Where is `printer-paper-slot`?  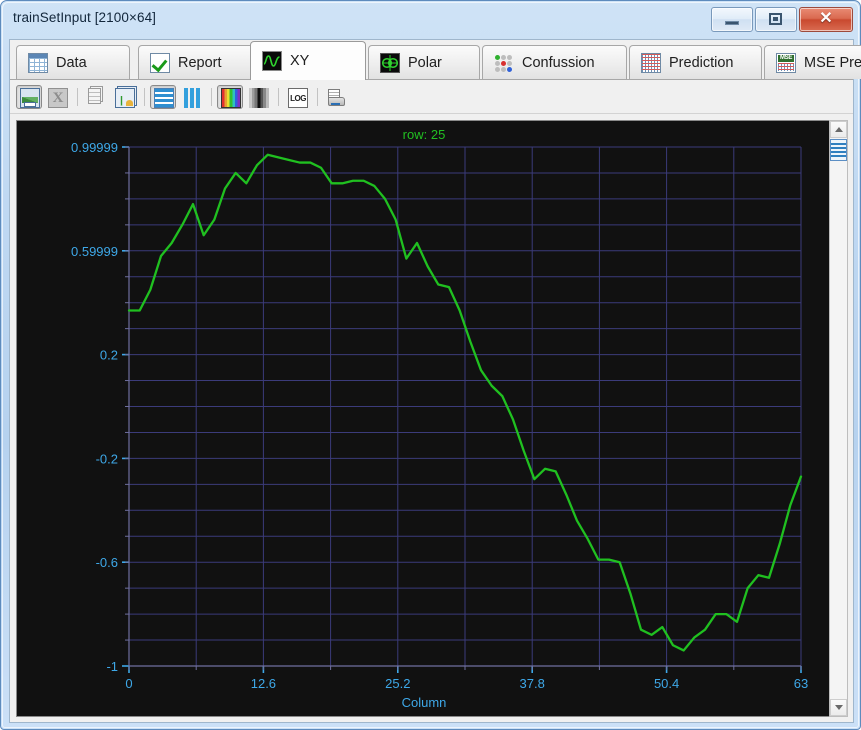 printer-paper-slot is located at coordinates (335, 103).